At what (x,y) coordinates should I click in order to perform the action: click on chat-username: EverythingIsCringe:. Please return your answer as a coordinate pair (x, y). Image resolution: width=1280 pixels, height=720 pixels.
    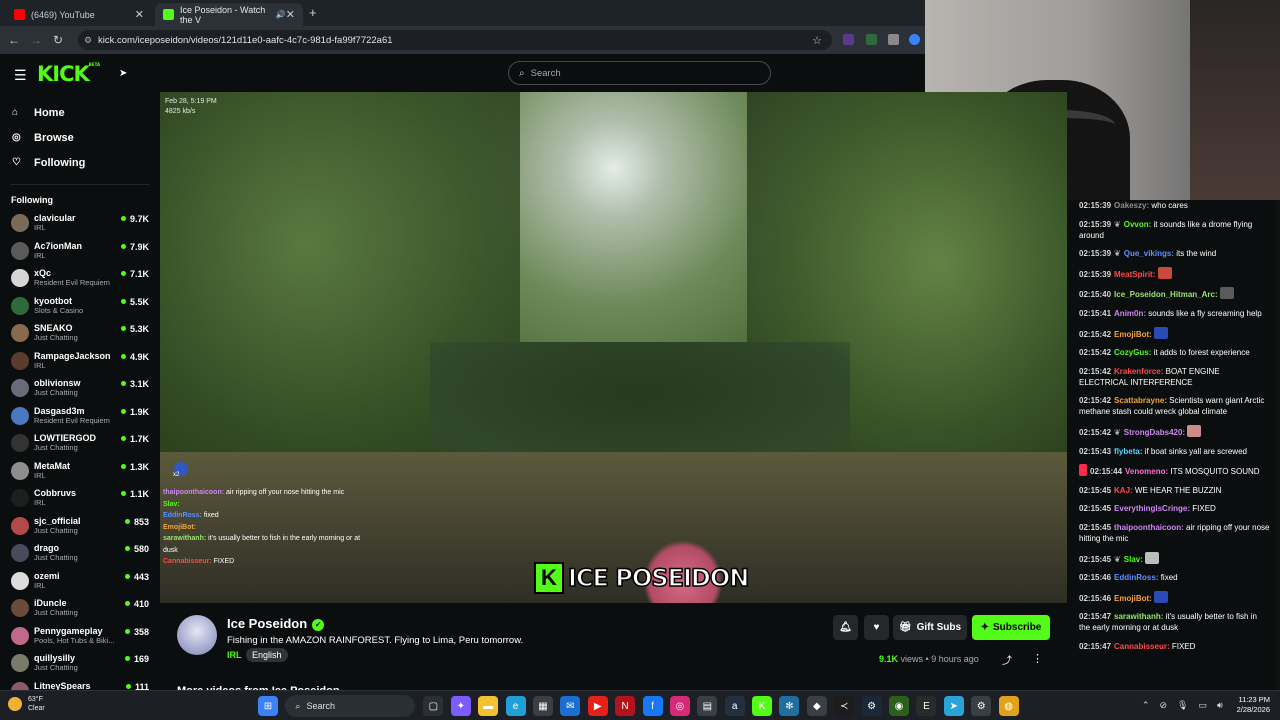
    Looking at the image, I should click on (1152, 508).